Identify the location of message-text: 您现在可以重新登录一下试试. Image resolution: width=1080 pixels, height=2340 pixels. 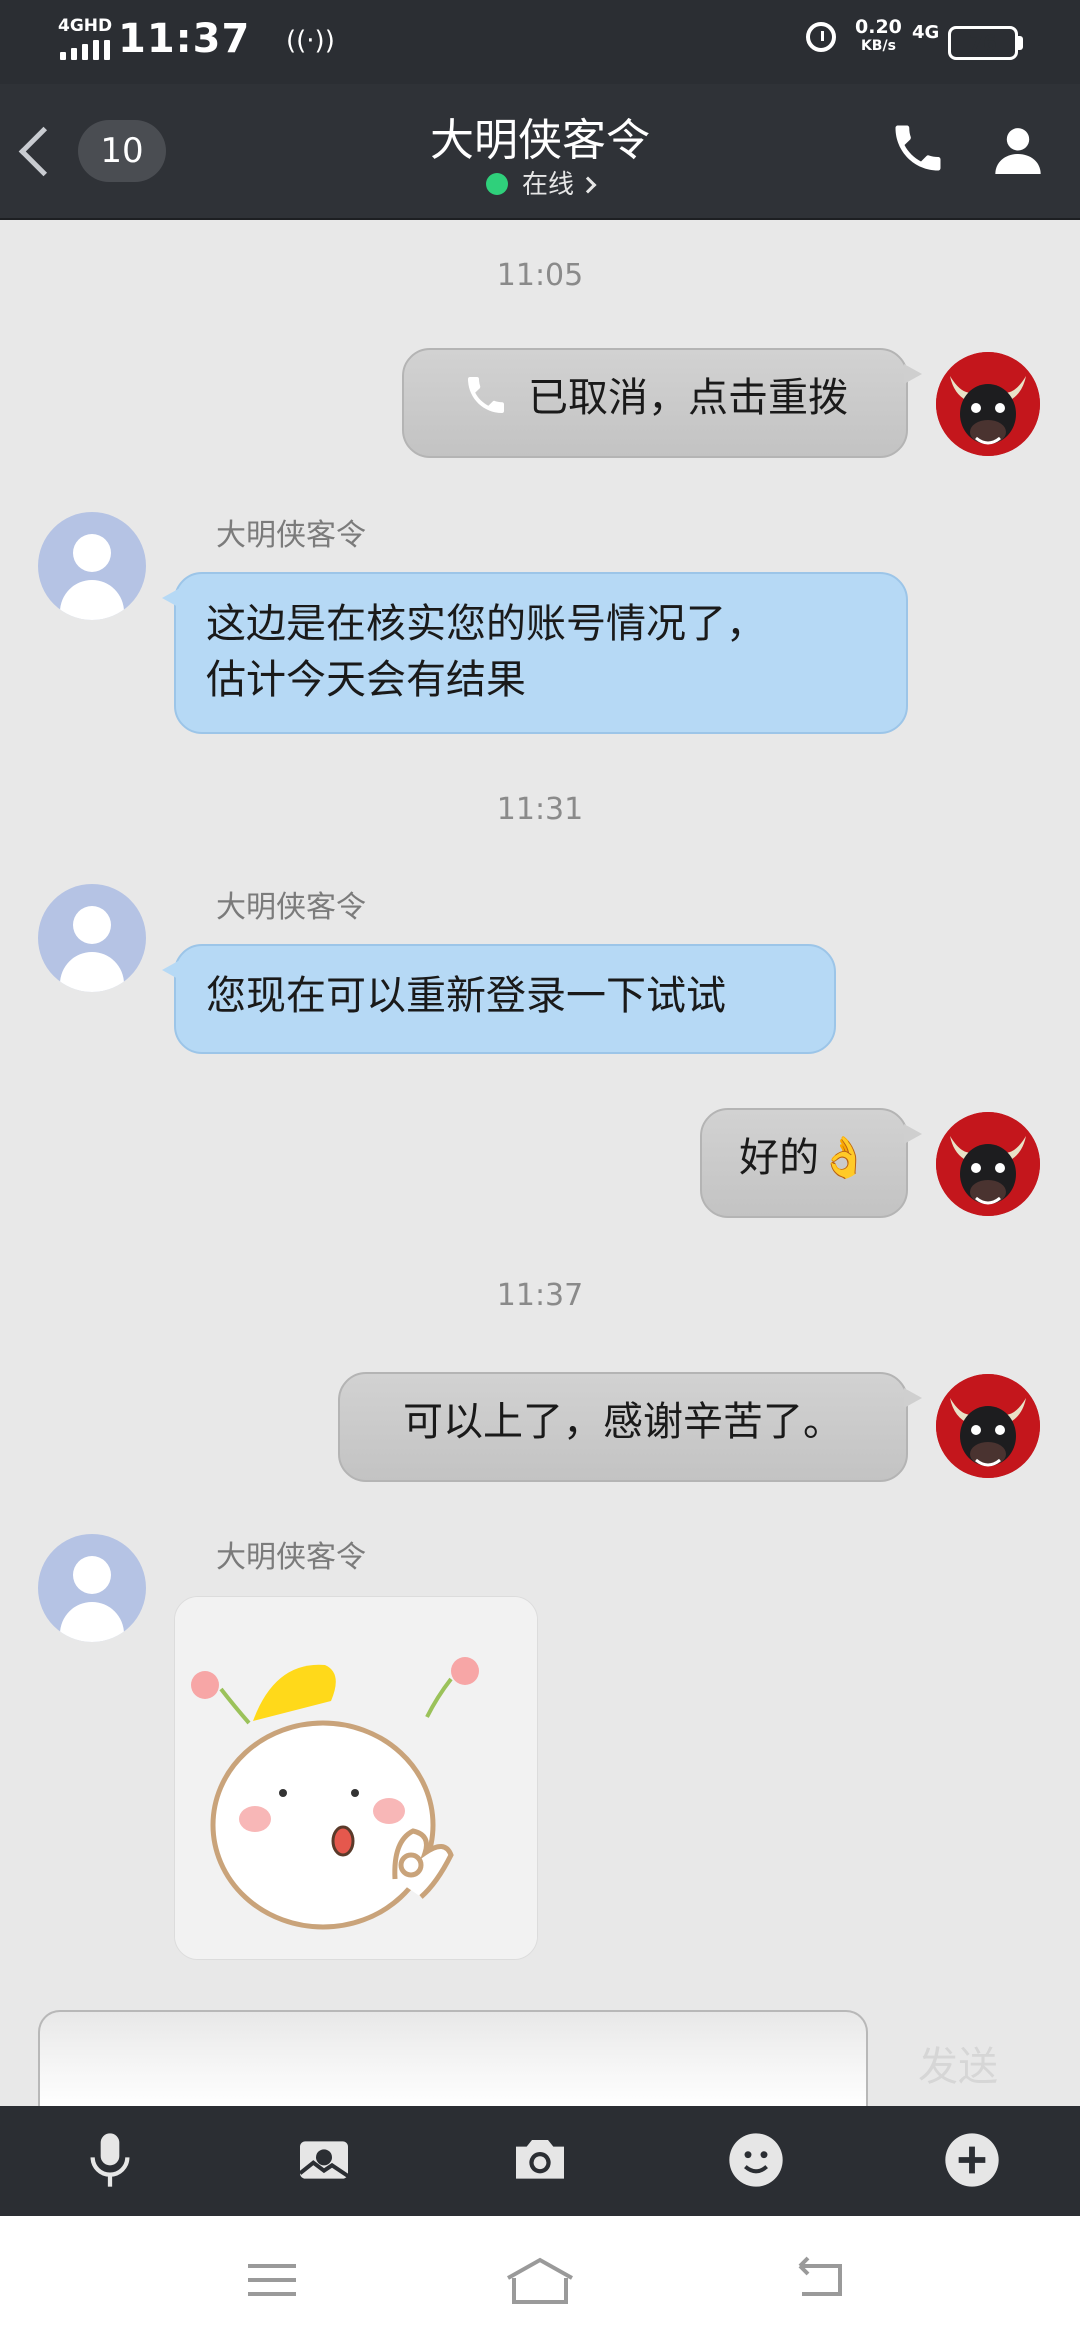
(466, 996).